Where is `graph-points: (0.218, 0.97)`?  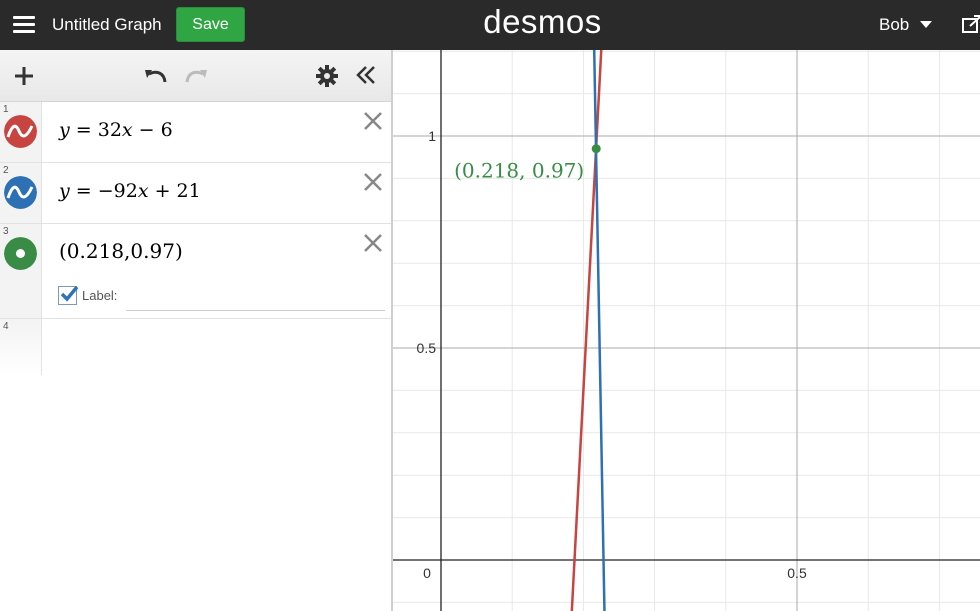 graph-points: (0.218, 0.97) is located at coordinates (527, 163).